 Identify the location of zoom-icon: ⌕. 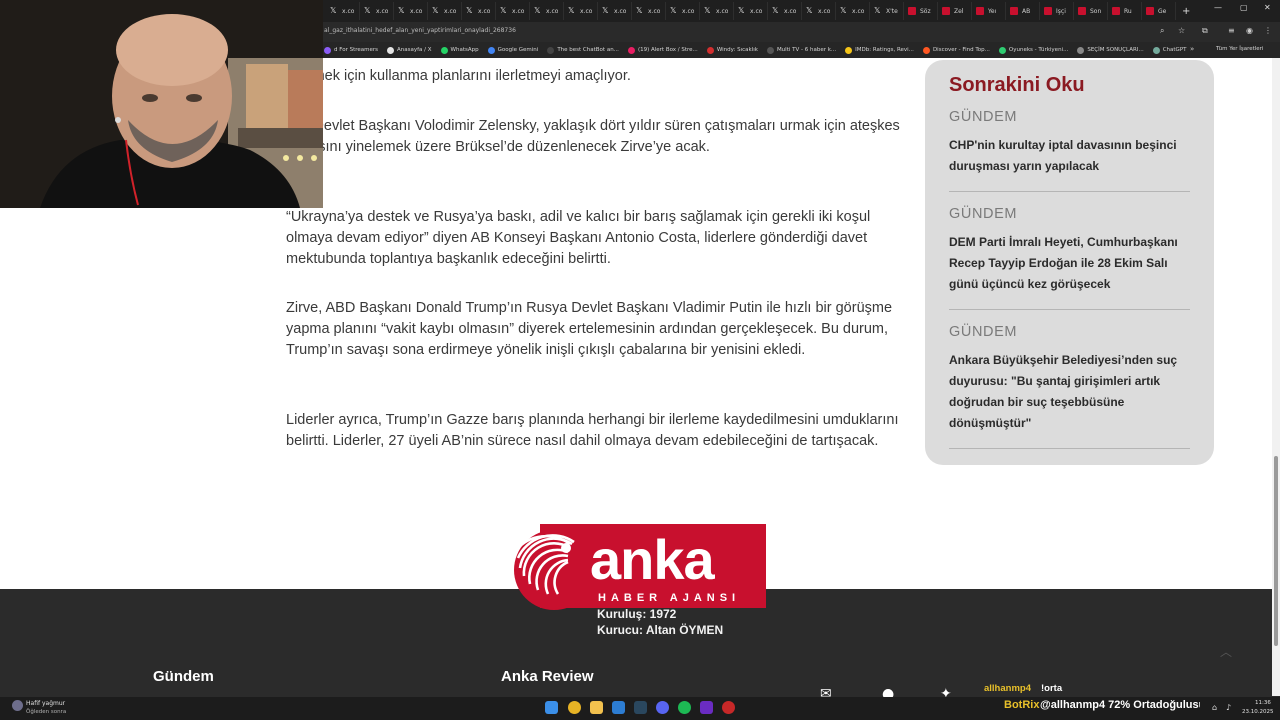
(1162, 31).